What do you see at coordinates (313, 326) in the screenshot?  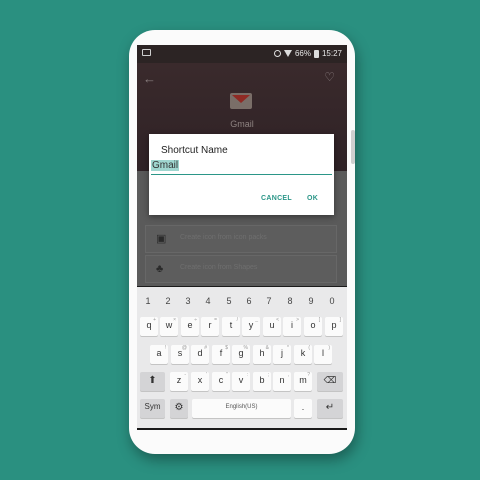 I see `key-o: o[` at bounding box center [313, 326].